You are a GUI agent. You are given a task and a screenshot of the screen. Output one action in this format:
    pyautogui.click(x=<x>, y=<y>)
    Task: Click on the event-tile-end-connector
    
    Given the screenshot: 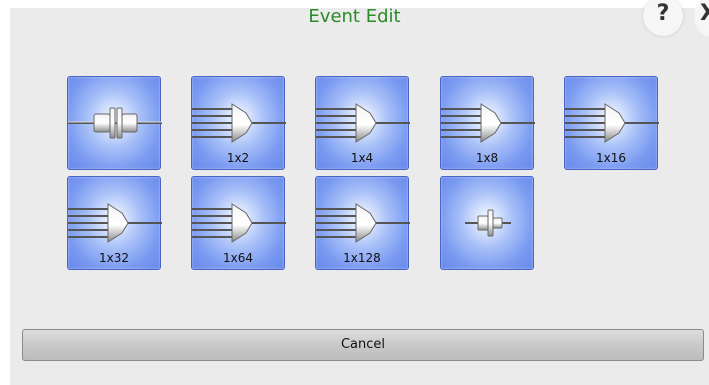 What is the action you would take?
    pyautogui.click(x=487, y=223)
    